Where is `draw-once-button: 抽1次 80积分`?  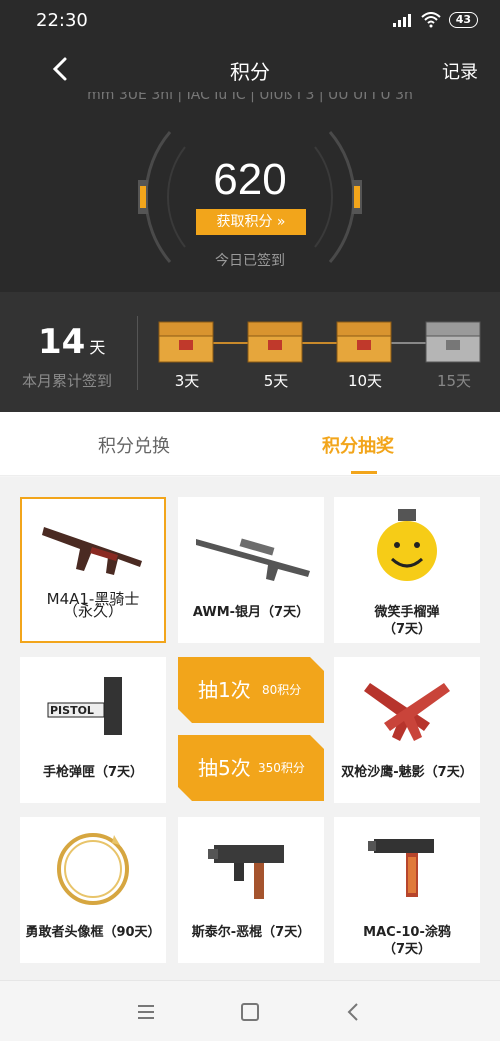
draw-once-button: 抽1次 80积分 is located at coordinates (251, 690).